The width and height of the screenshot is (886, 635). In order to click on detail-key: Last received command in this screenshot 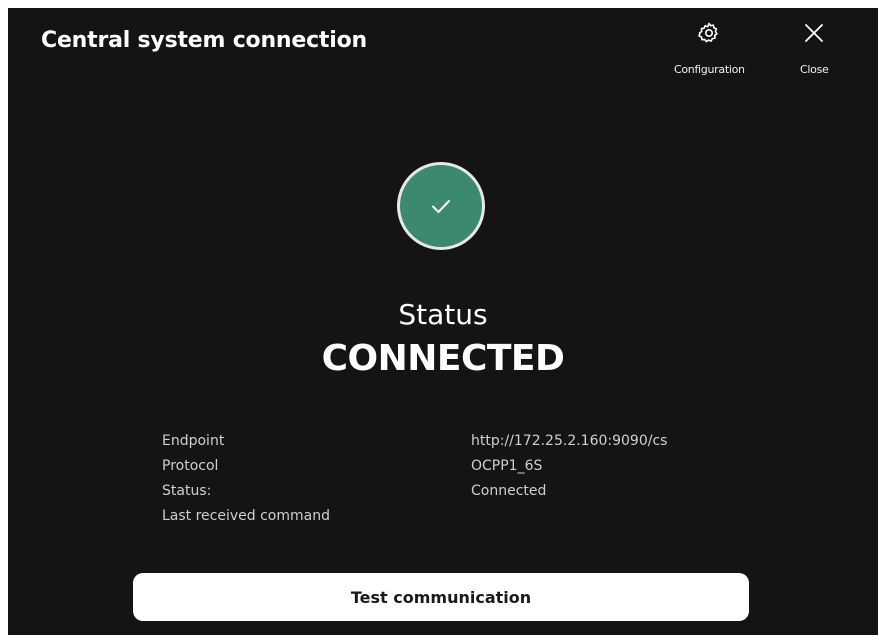, I will do `click(246, 516)`.